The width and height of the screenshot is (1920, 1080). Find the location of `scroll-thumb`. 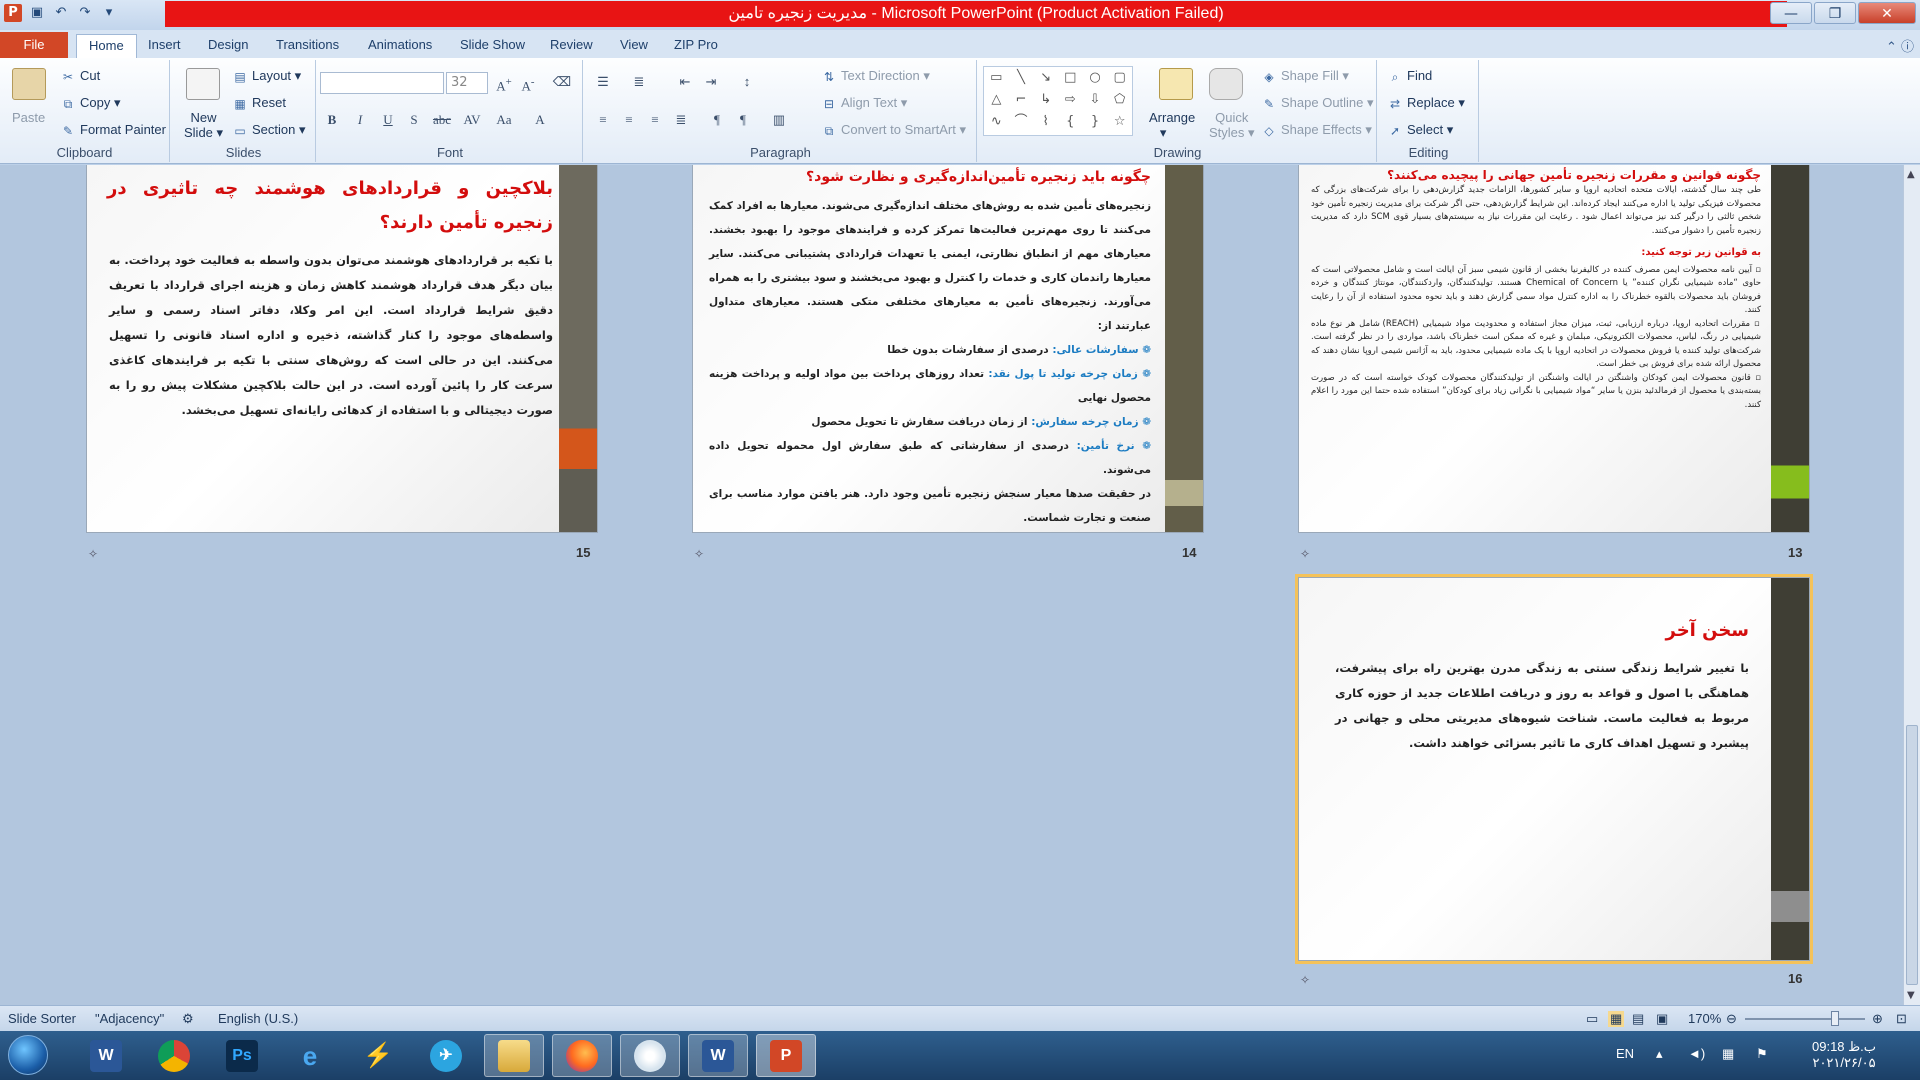

scroll-thumb is located at coordinates (1912, 855).